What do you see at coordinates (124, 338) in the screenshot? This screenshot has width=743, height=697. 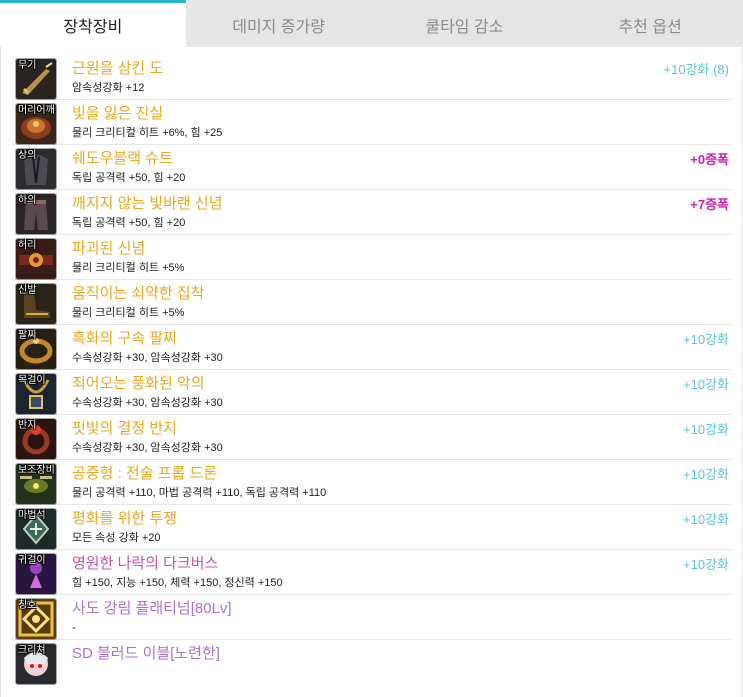 I see `item-name: 흑화의 구속 팔찌` at bounding box center [124, 338].